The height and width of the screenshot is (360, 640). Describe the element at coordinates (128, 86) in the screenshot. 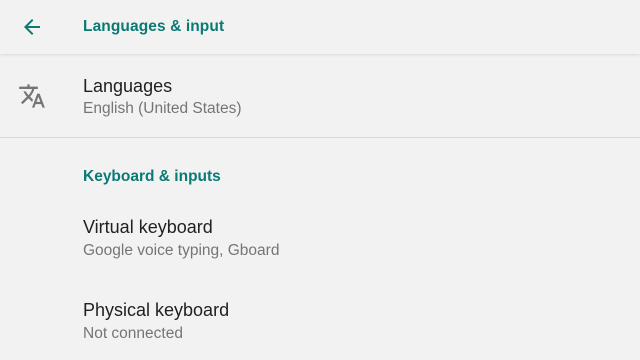

I see `languages-title: Languages` at that location.